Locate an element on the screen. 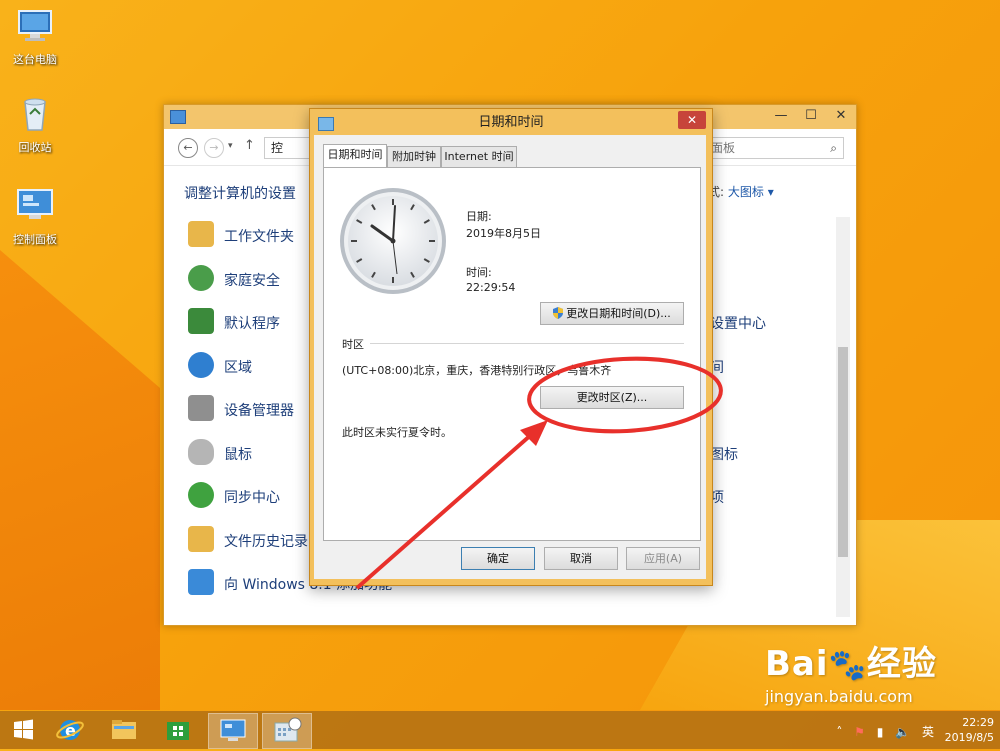 Image resolution: width=1000 pixels, height=751 pixels. dialog-title: 日期和时间 is located at coordinates (511, 122).